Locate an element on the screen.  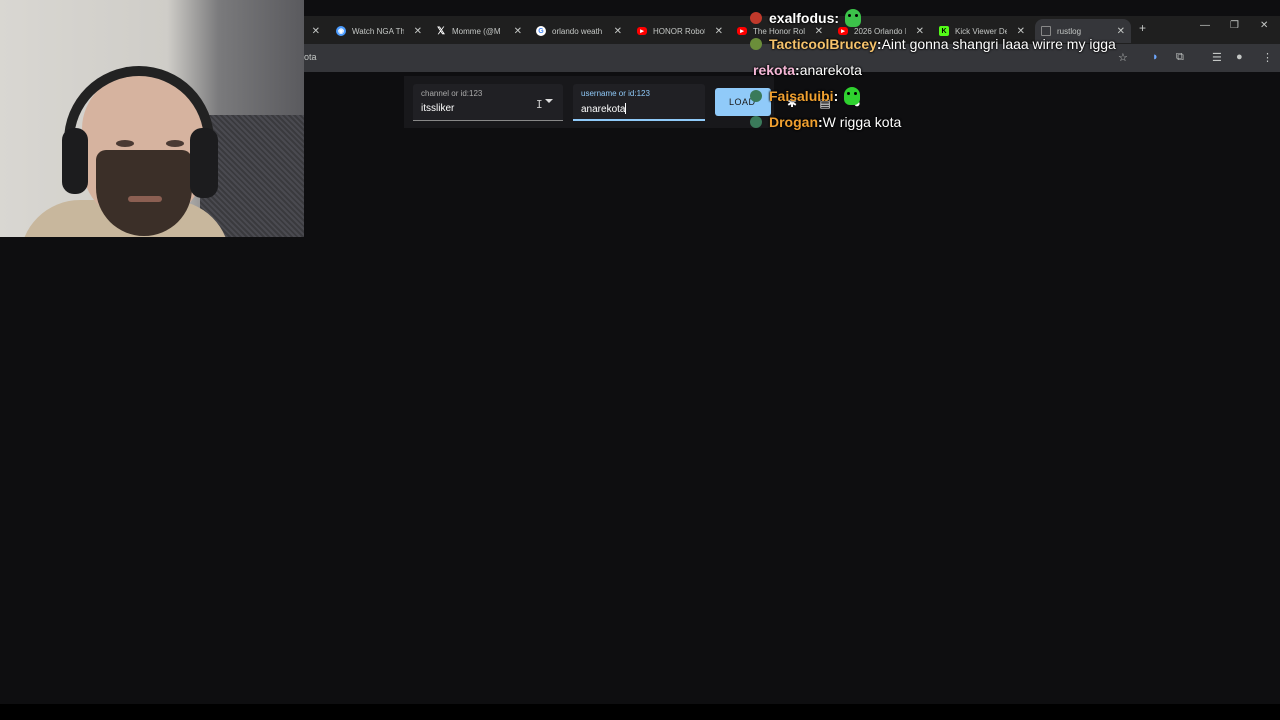
tab-0: ✕ is located at coordinates (313, 31).